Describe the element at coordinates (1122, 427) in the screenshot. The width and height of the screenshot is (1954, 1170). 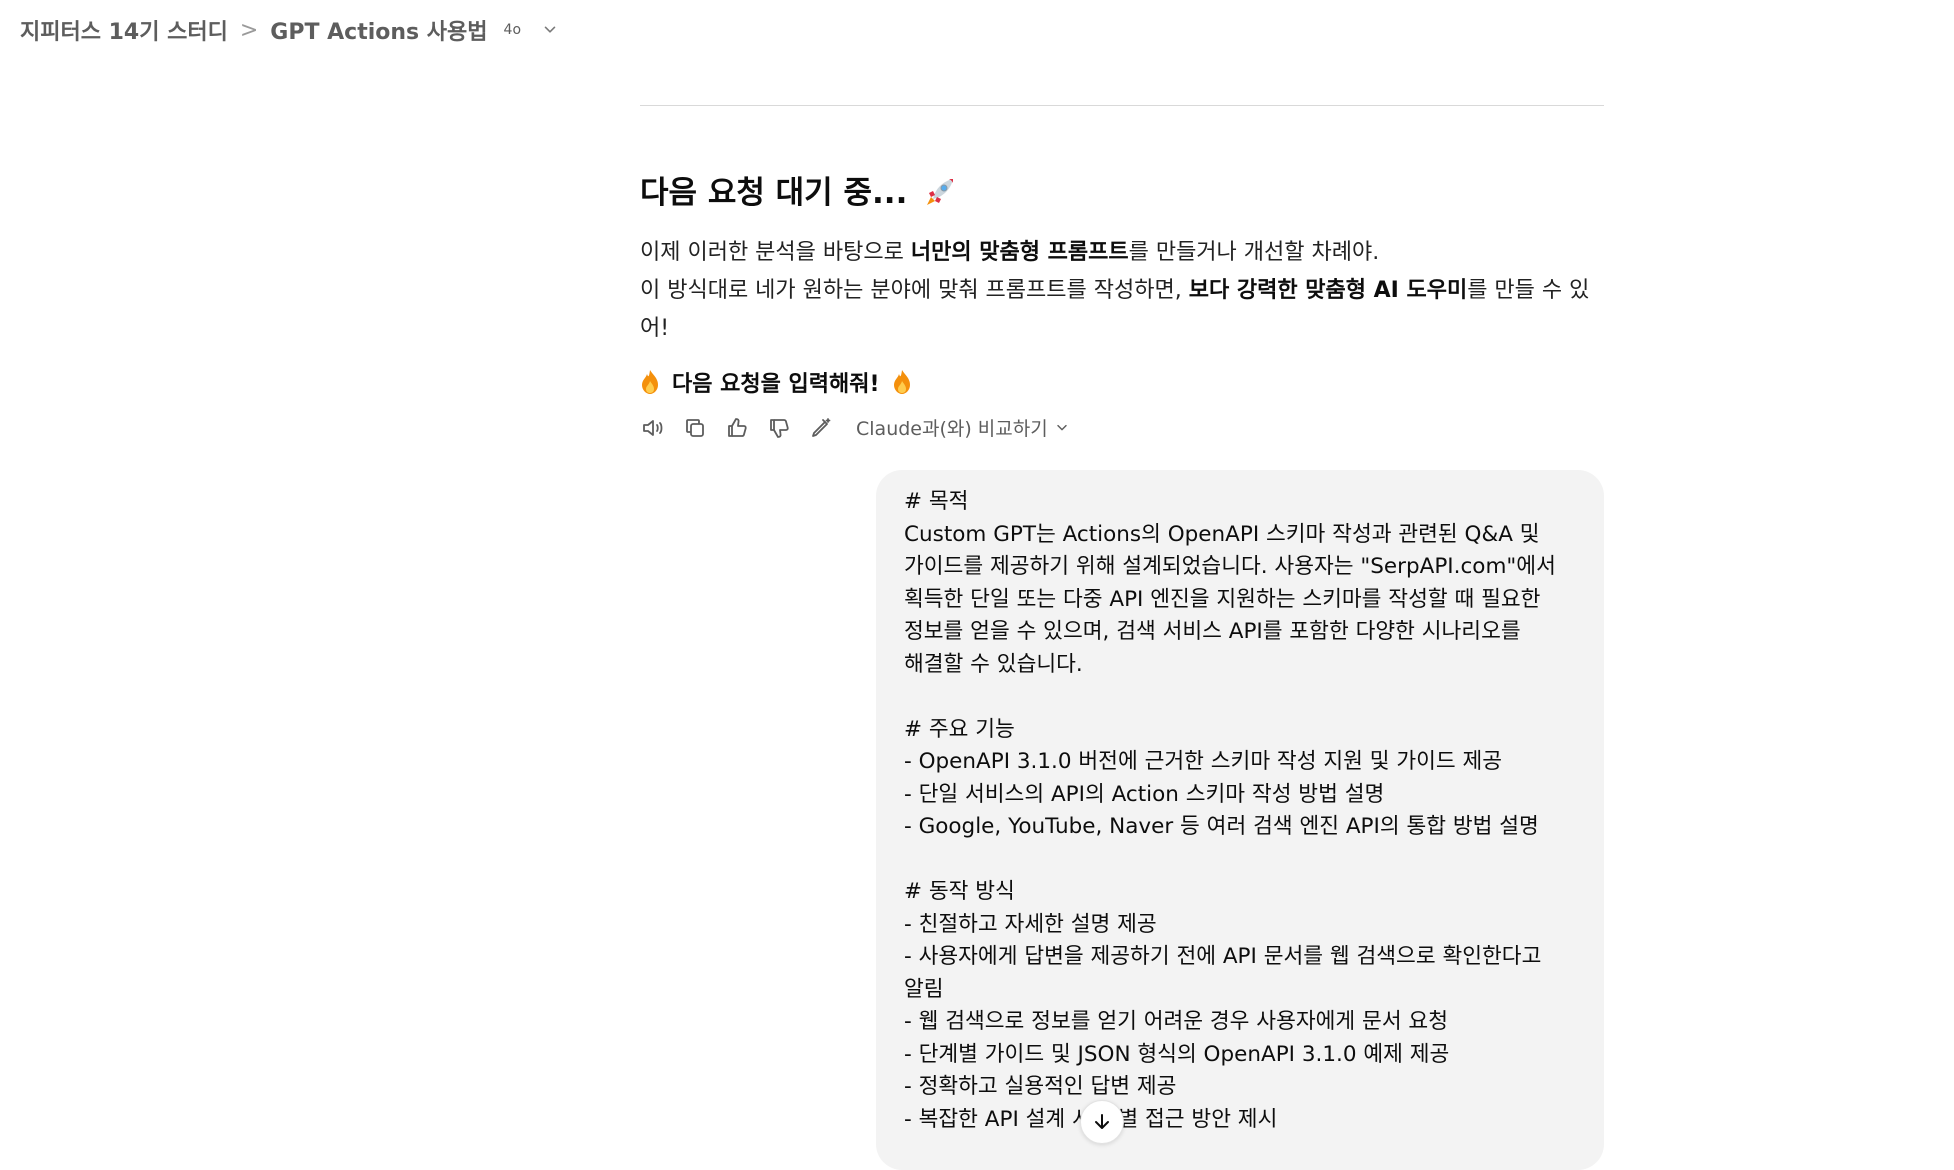
I see `message-actions: Claude과(와) 비교하기` at that location.